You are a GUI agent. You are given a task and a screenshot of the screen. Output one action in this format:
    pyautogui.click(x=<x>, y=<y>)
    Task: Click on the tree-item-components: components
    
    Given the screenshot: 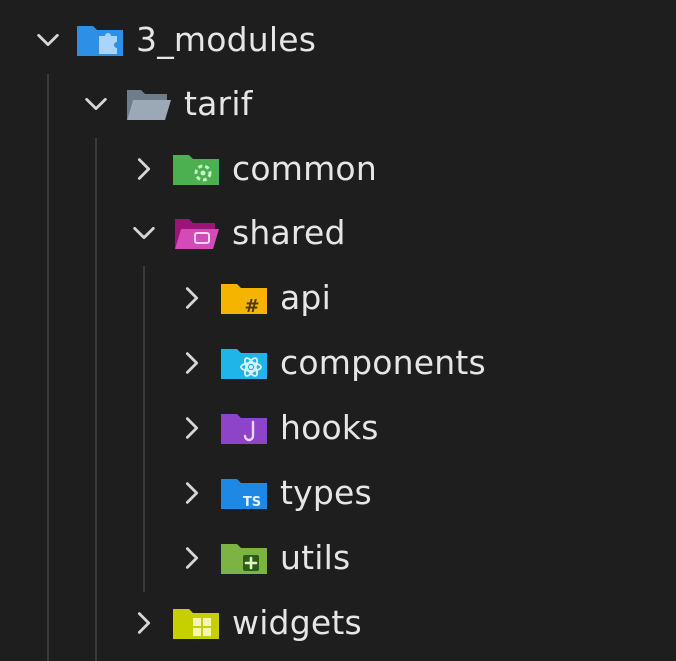 What is the action you would take?
    pyautogui.click(x=338, y=363)
    